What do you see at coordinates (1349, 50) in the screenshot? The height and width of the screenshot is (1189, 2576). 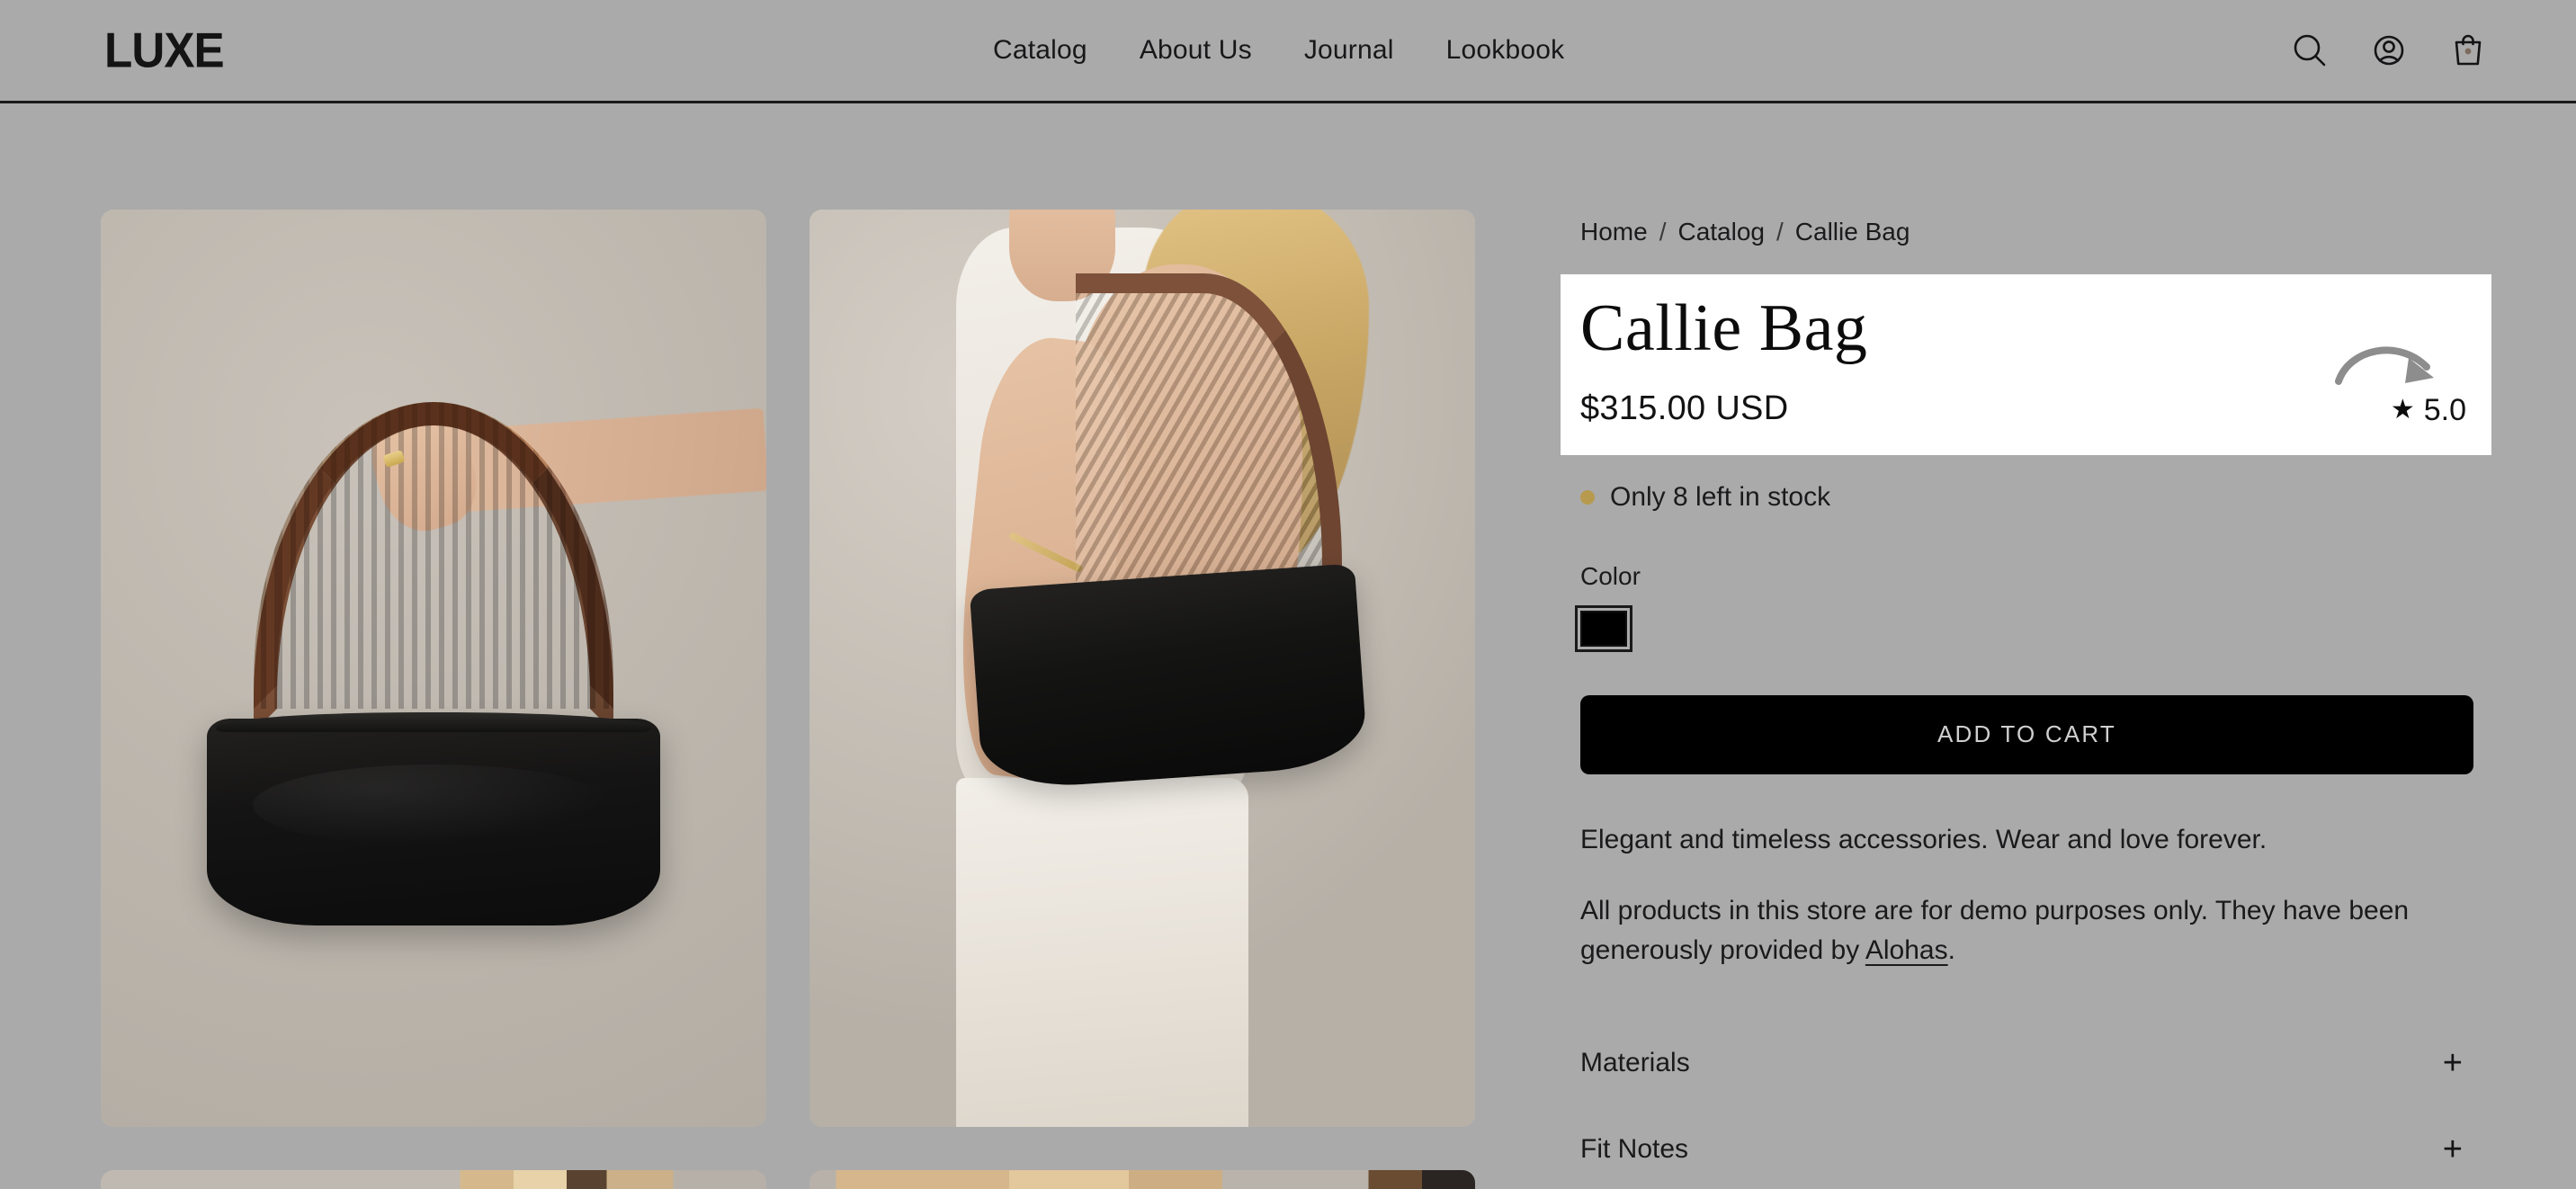 I see `nav-journal: Journal` at bounding box center [1349, 50].